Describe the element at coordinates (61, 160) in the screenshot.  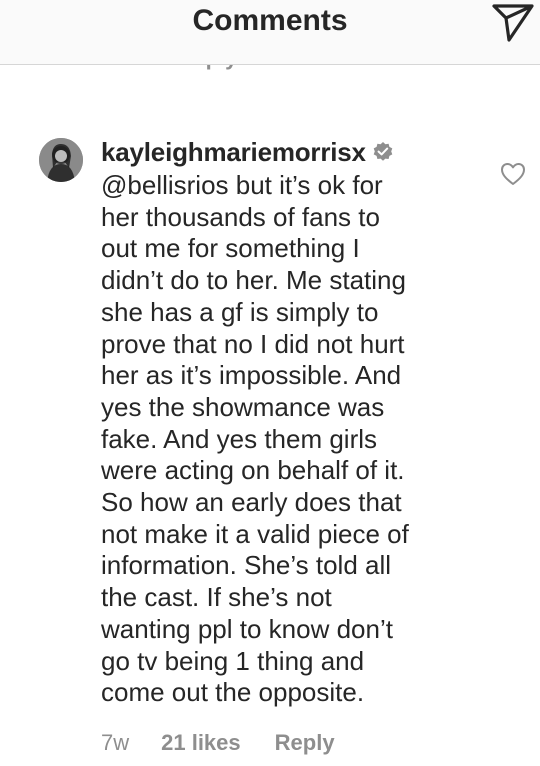
I see `avatar` at that location.